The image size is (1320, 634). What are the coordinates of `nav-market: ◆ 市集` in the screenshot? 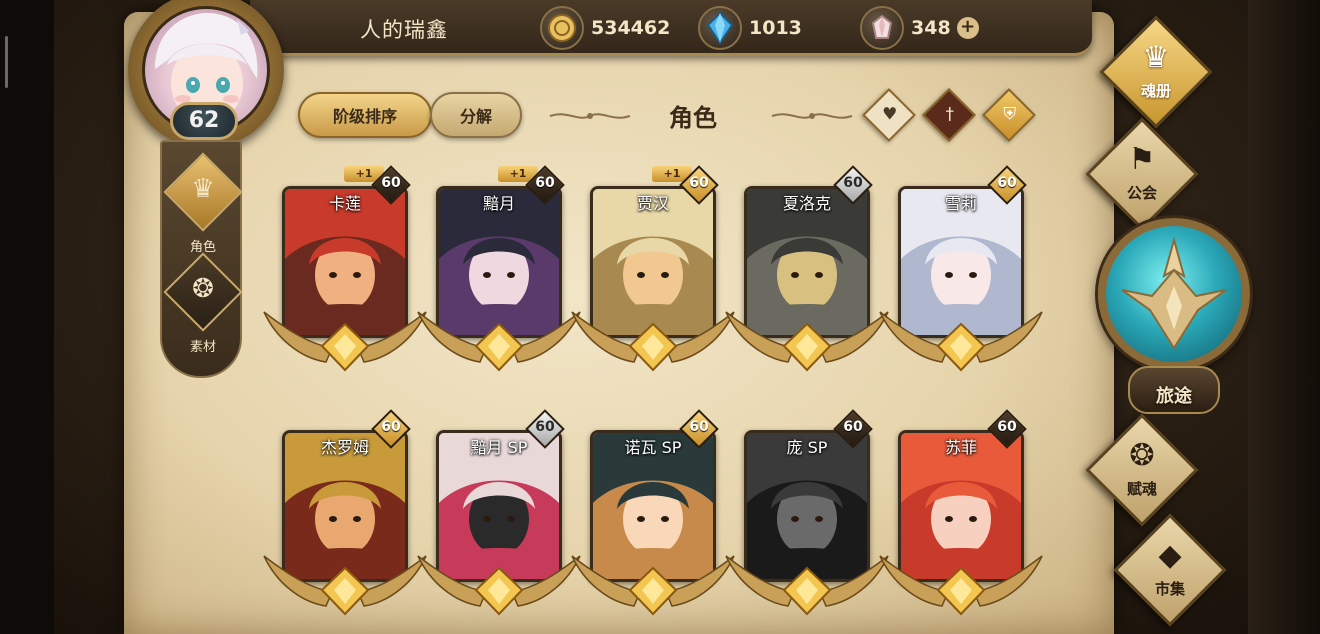 It's located at (1170, 570).